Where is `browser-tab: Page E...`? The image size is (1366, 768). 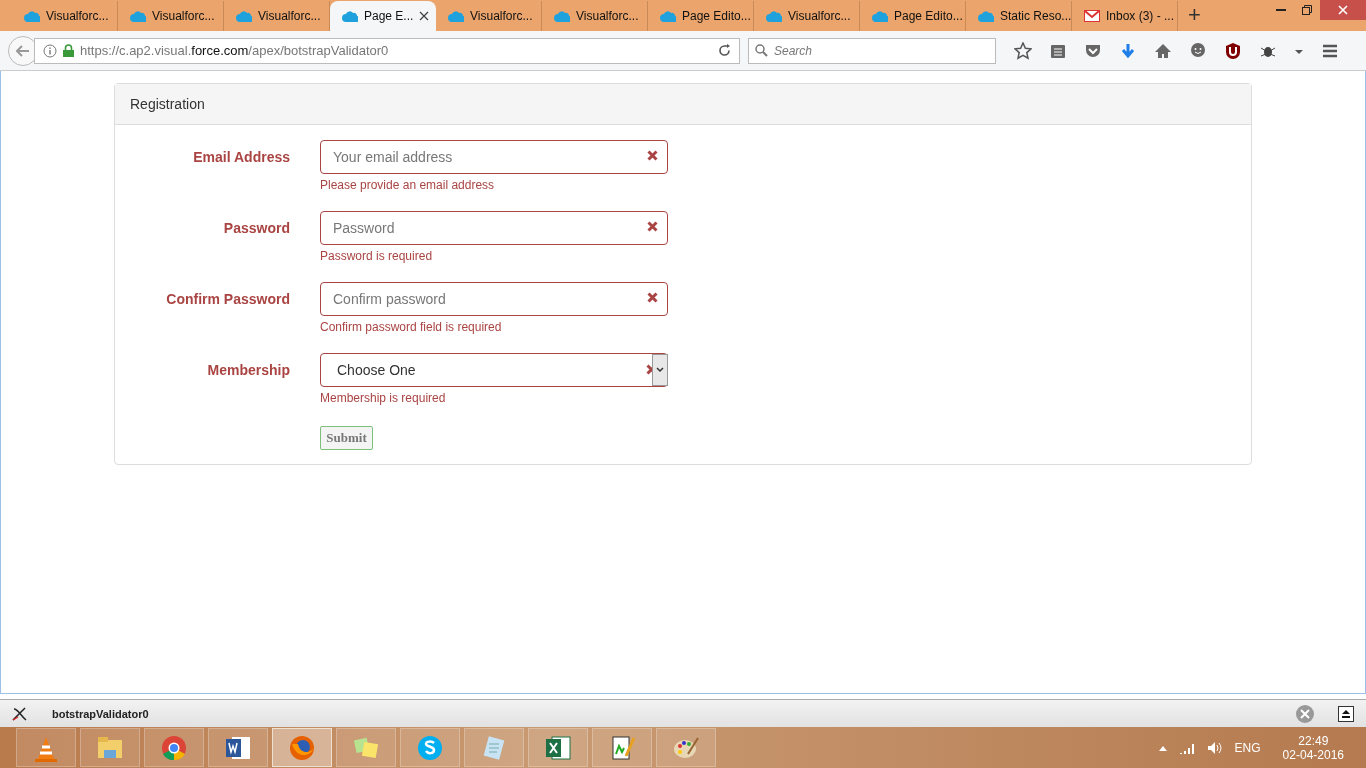 browser-tab: Page E... is located at coordinates (383, 16).